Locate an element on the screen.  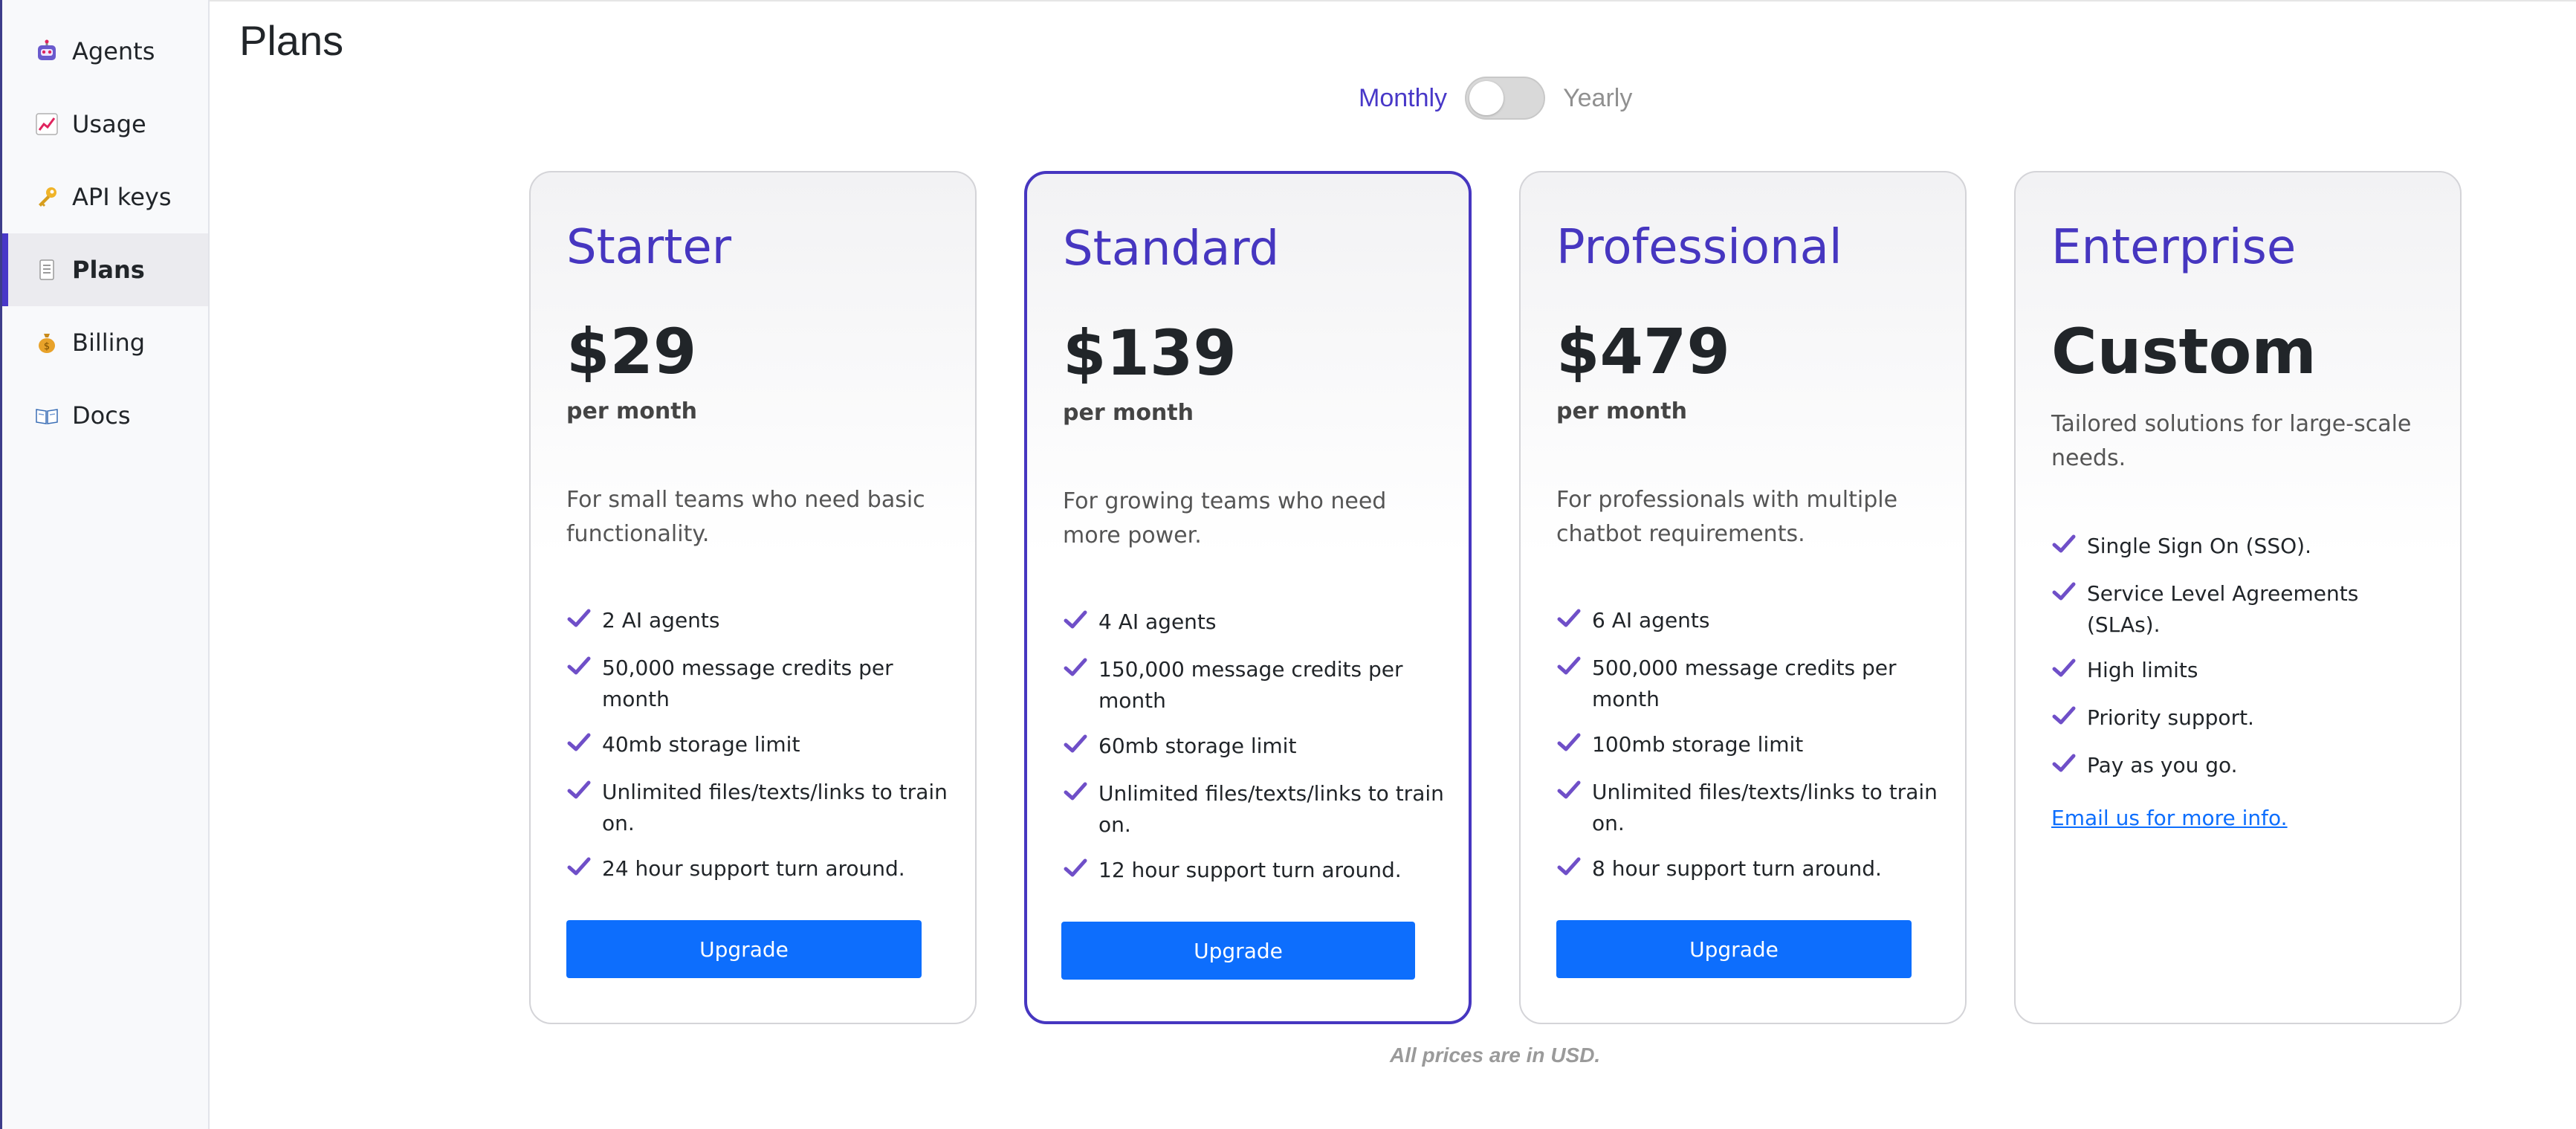
page-title: Plans is located at coordinates (291, 40).